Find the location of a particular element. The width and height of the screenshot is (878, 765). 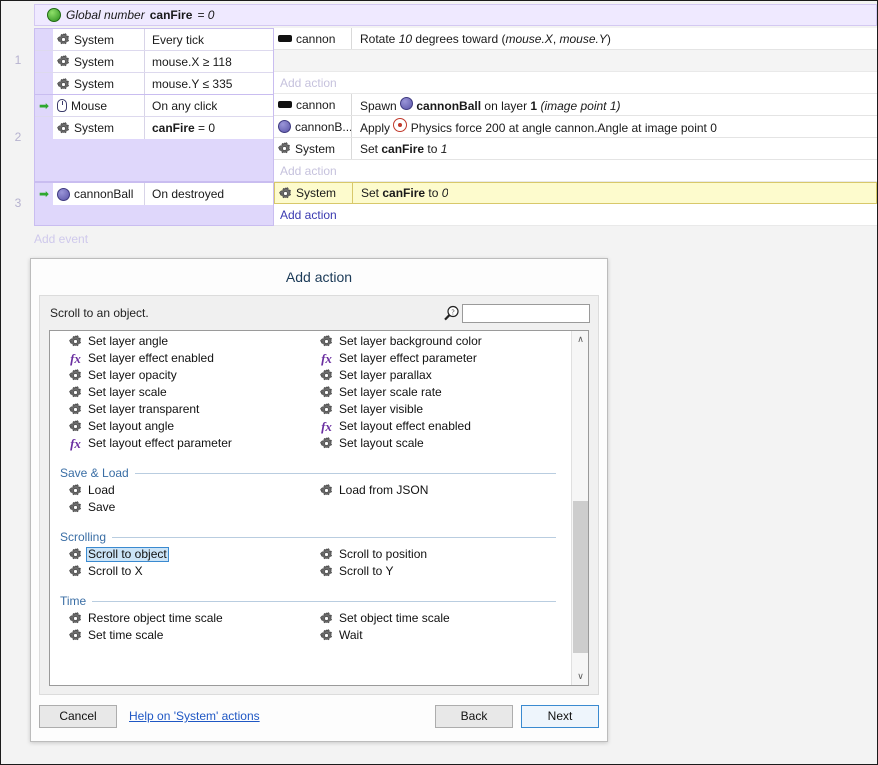

action-item: Set layer visible is located at coordinates (444, 409).